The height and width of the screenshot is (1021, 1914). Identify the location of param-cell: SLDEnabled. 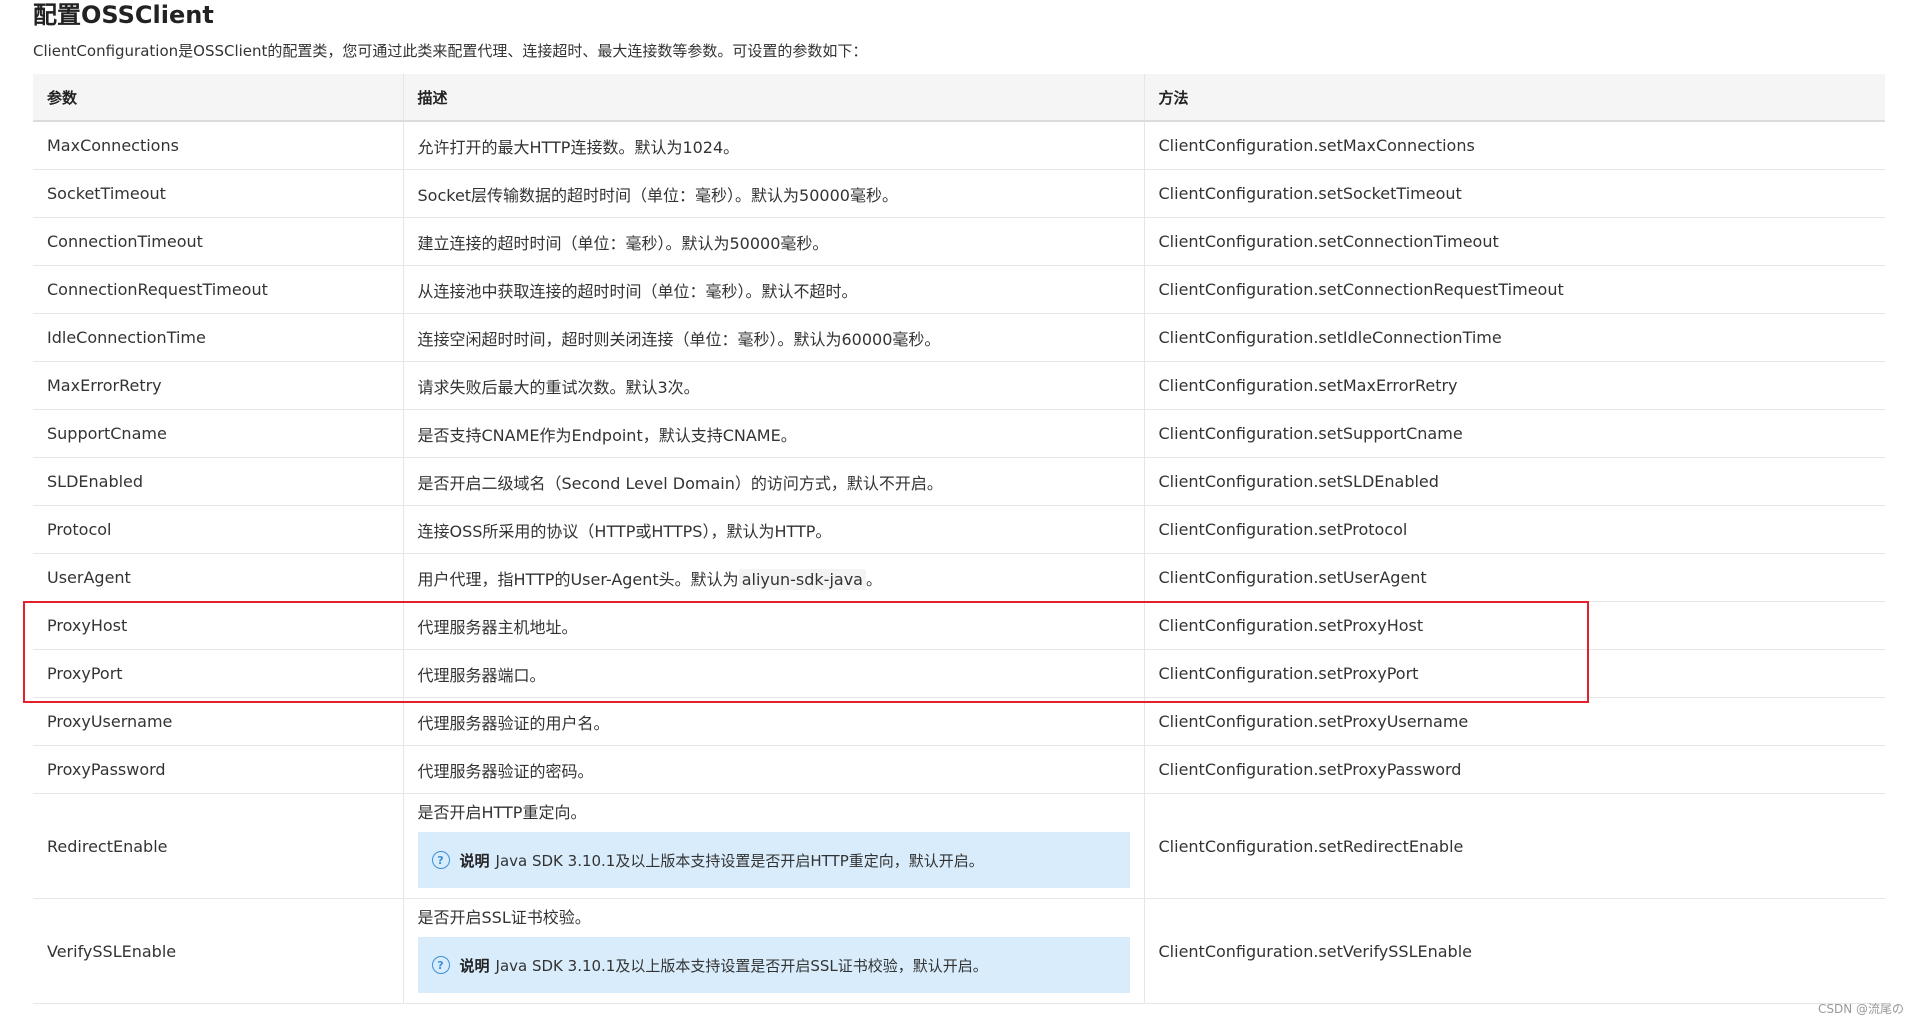
(218, 481).